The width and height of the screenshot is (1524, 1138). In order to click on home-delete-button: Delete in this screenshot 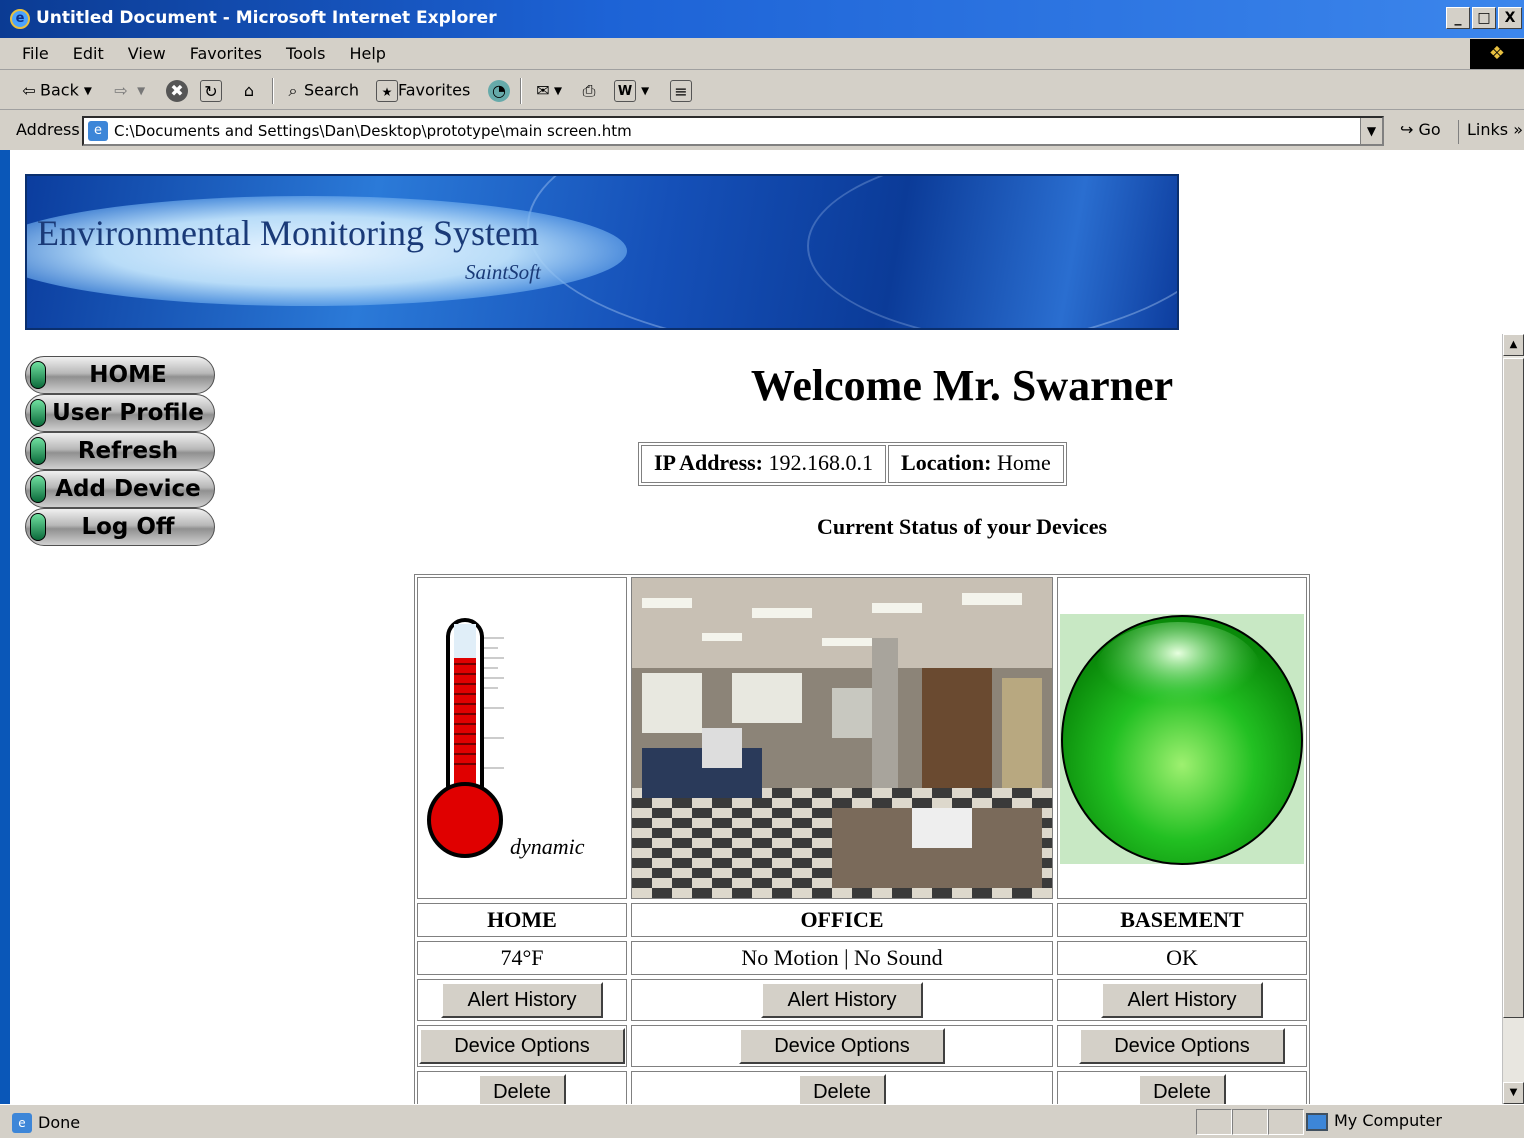, I will do `click(522, 1089)`.